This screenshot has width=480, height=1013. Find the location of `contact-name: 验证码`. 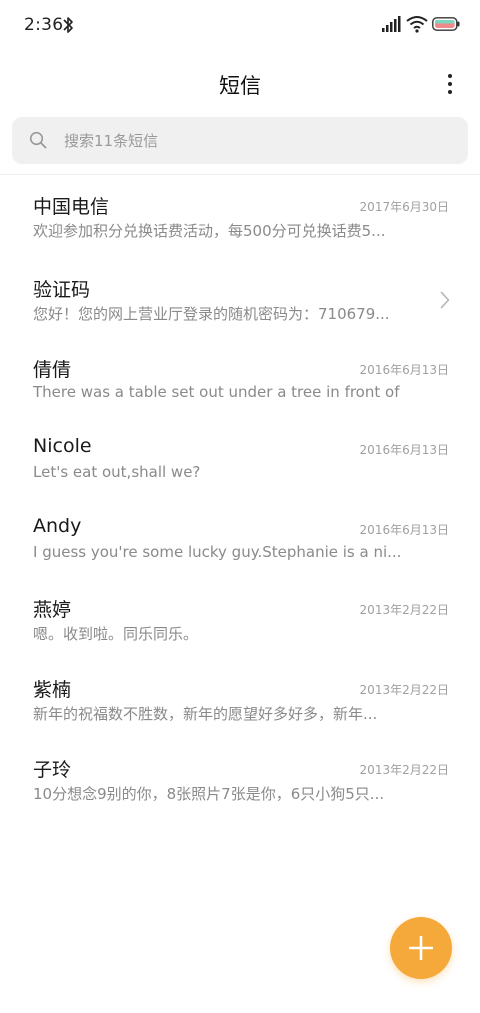

contact-name: 验证码 is located at coordinates (62, 290).